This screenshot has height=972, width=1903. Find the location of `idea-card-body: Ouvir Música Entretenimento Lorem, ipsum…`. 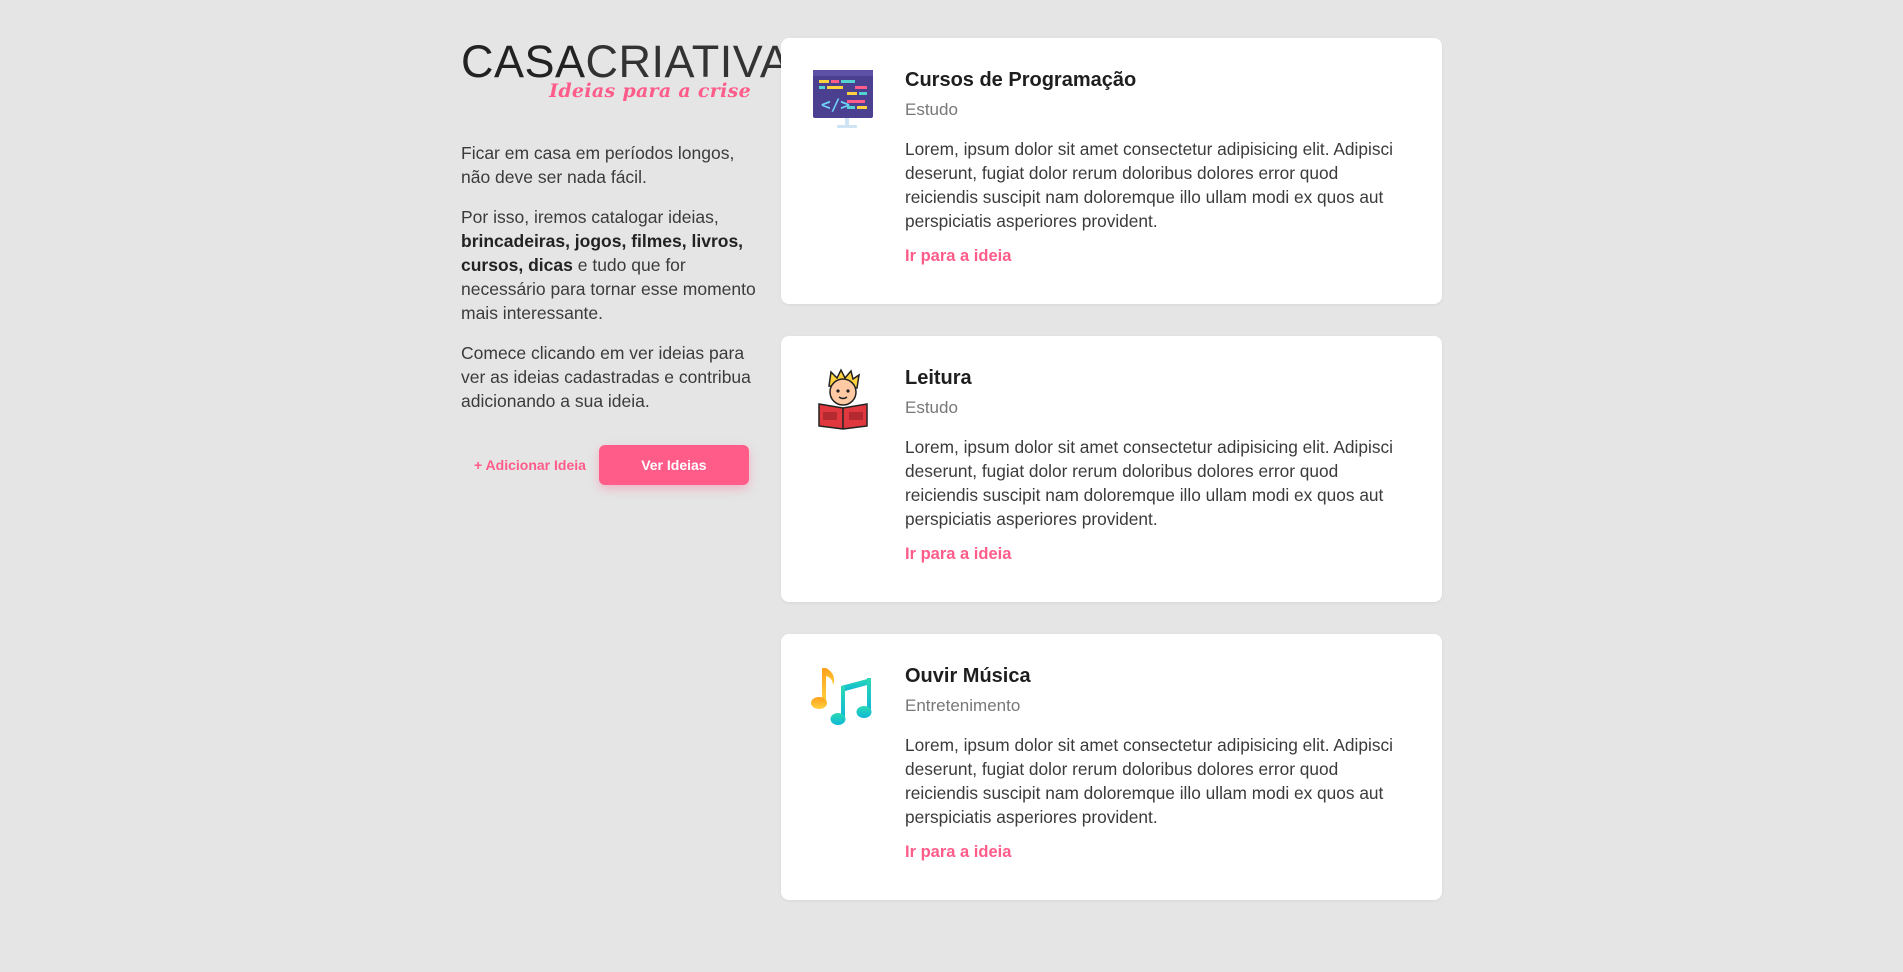

idea-card-body: Ouvir Música Entretenimento Lorem, ipsum… is located at coordinates (1155, 763).